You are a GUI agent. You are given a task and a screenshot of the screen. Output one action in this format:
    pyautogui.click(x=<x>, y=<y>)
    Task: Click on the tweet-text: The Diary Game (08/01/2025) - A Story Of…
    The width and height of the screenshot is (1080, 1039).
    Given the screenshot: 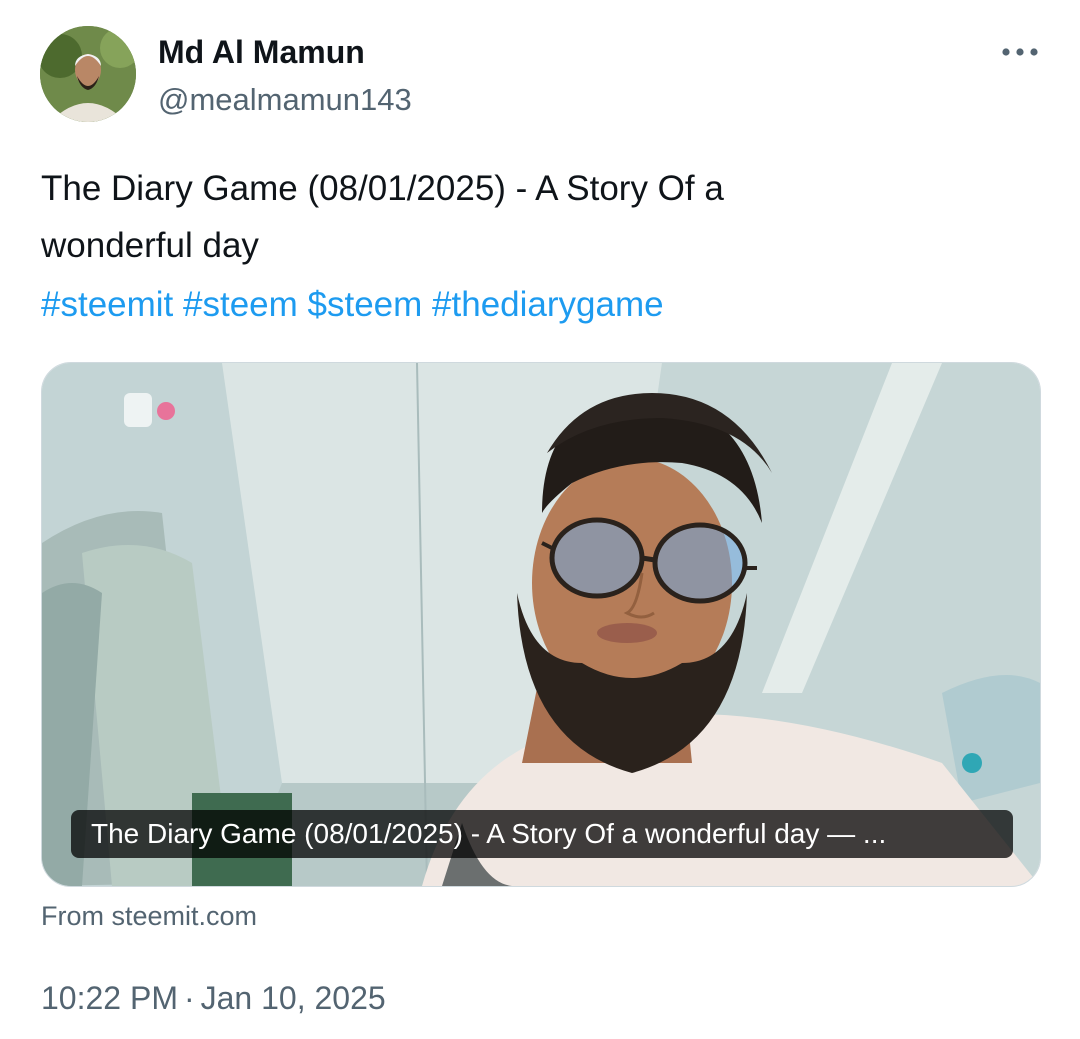 What is the action you would take?
    pyautogui.click(x=531, y=217)
    